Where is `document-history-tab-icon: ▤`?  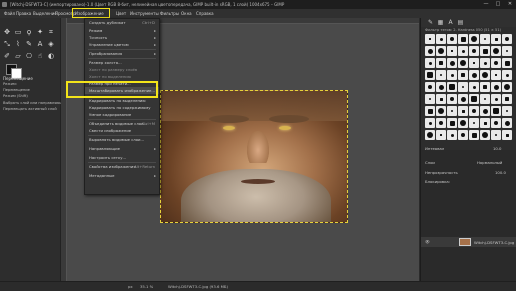 document-history-tab-icon: ▤ is located at coordinates (460, 22).